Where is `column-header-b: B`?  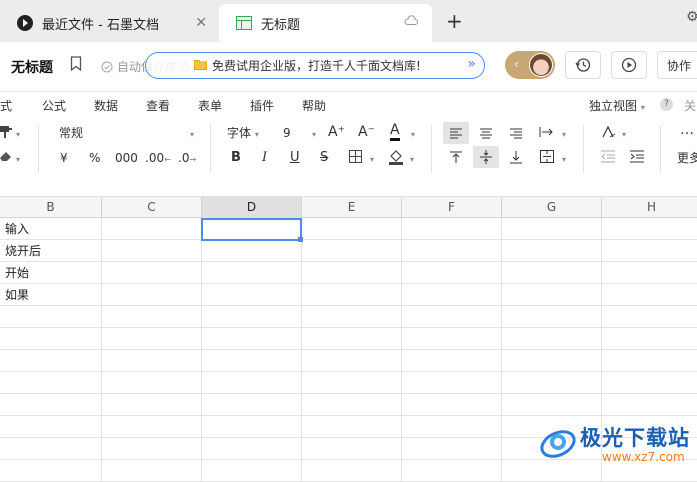 column-header-b: B is located at coordinates (51, 207).